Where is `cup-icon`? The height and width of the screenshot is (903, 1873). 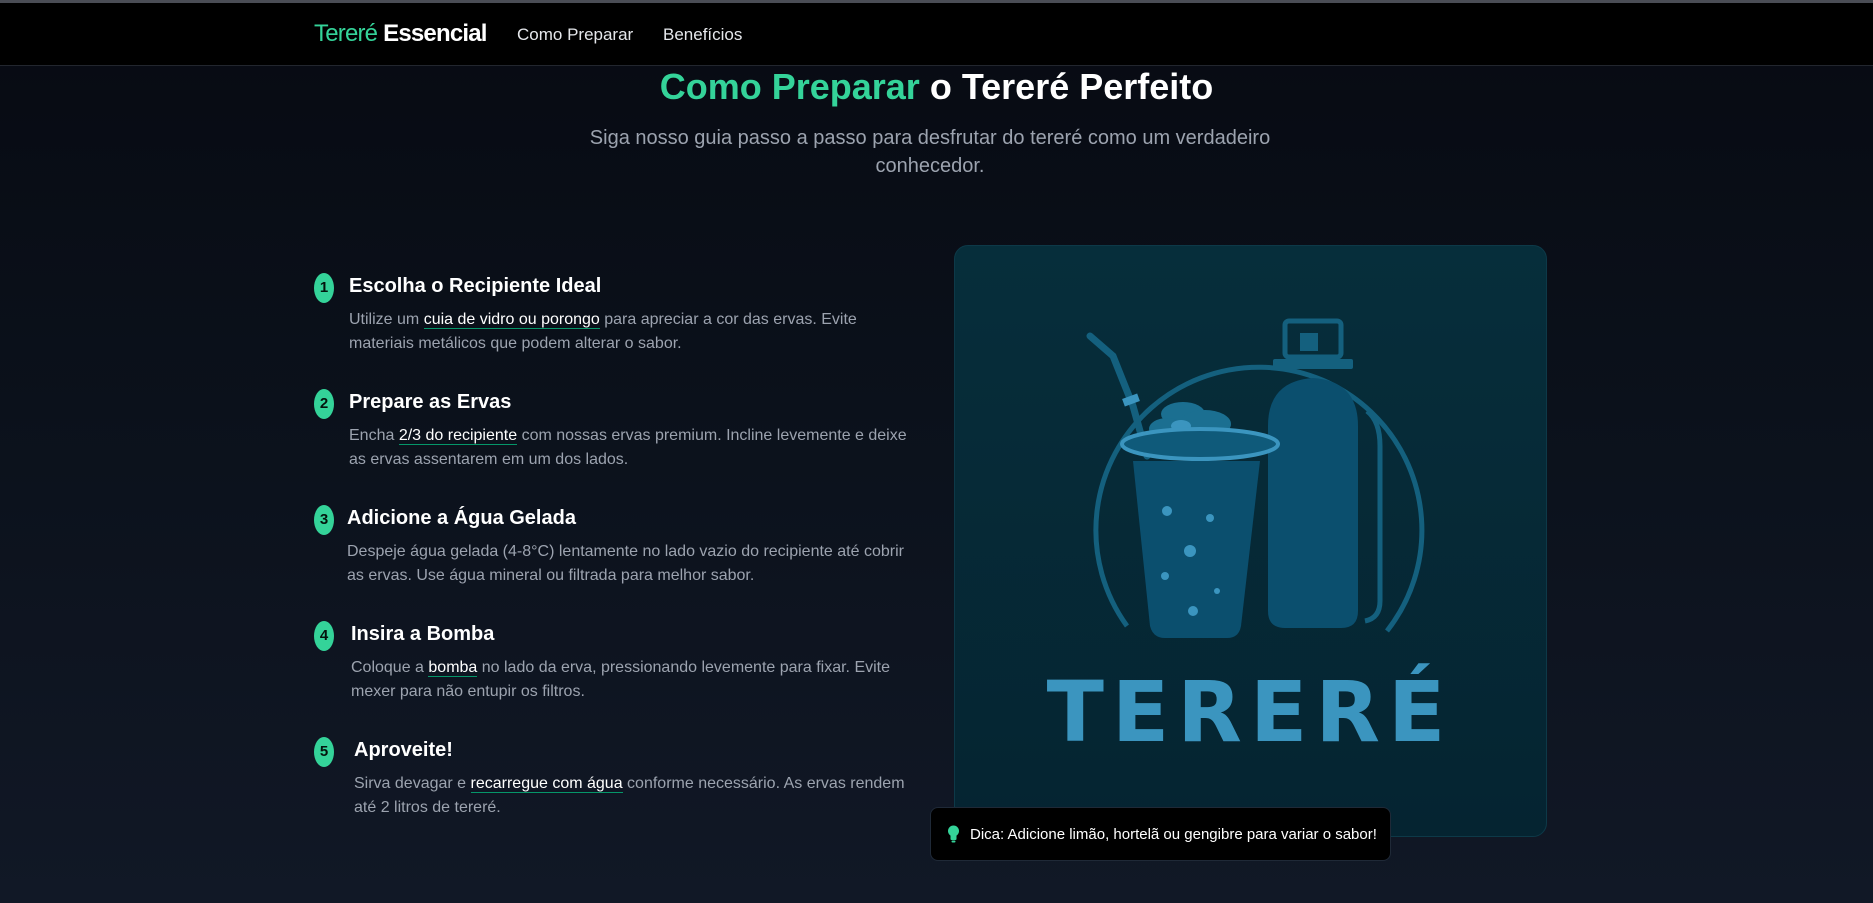 cup-icon is located at coordinates (1200, 520).